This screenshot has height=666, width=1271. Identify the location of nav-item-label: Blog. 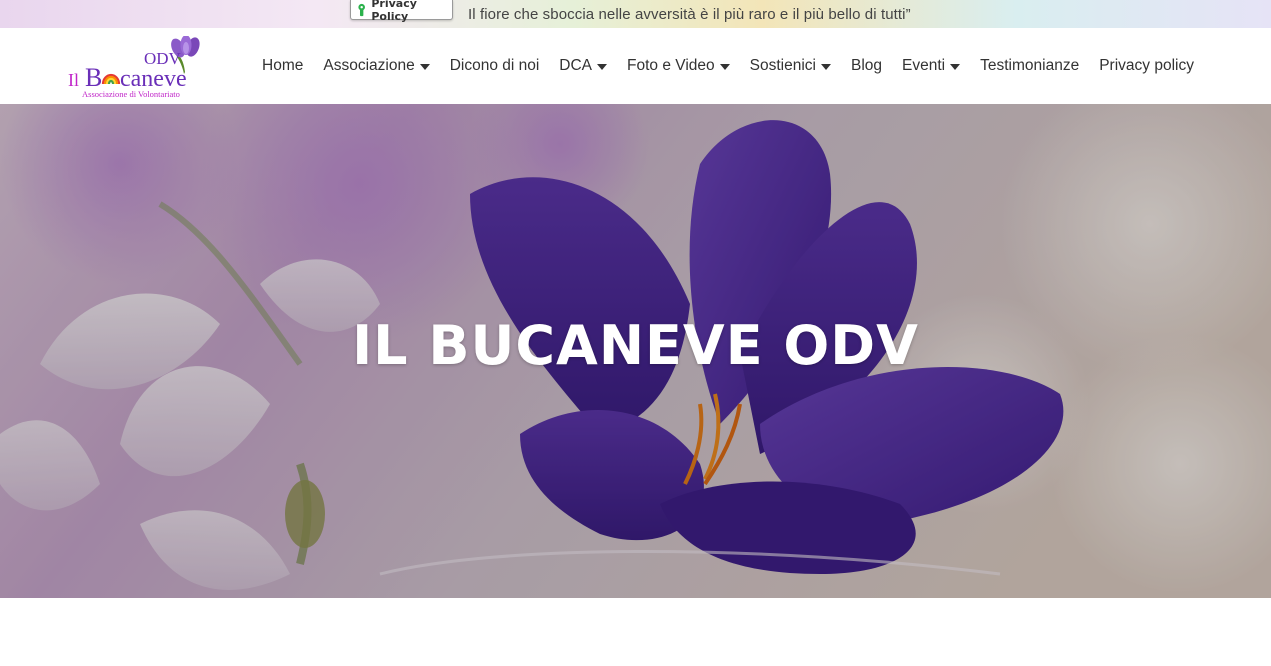
(867, 65).